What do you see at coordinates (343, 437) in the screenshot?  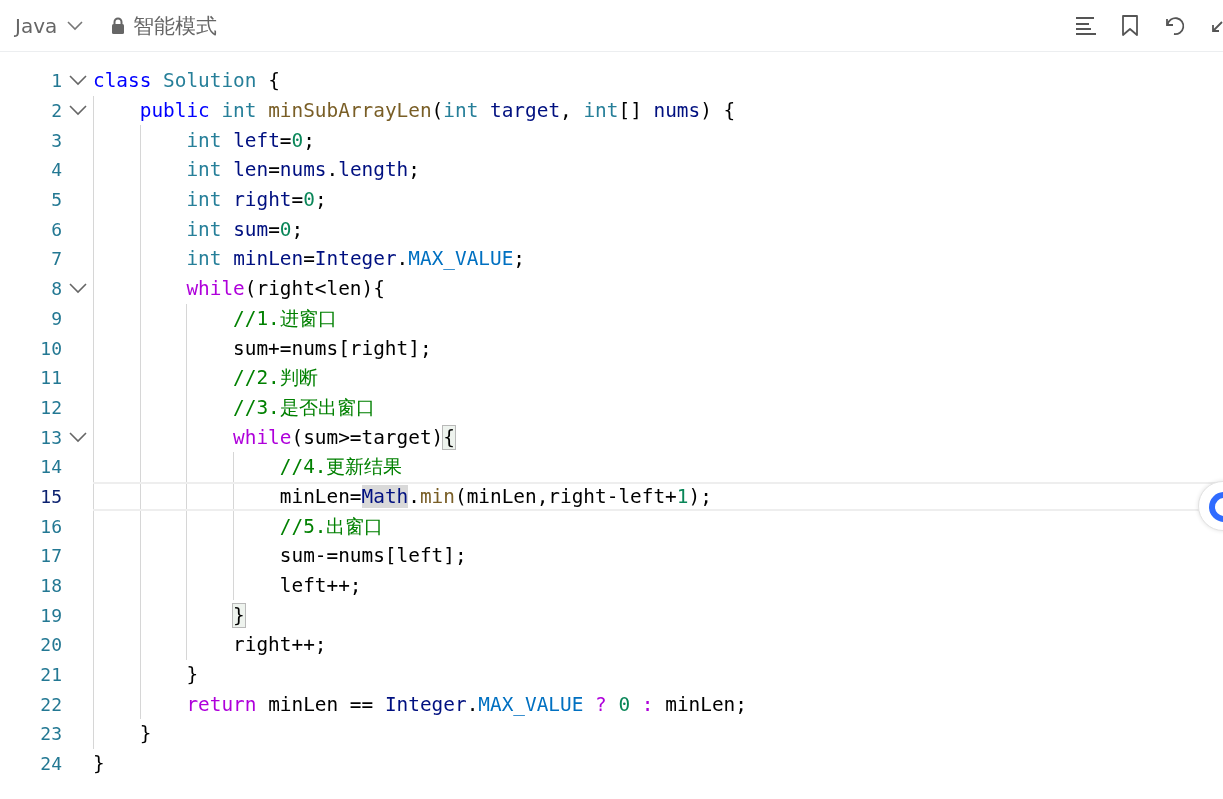 I see `code-line: while(sum>=target){` at bounding box center [343, 437].